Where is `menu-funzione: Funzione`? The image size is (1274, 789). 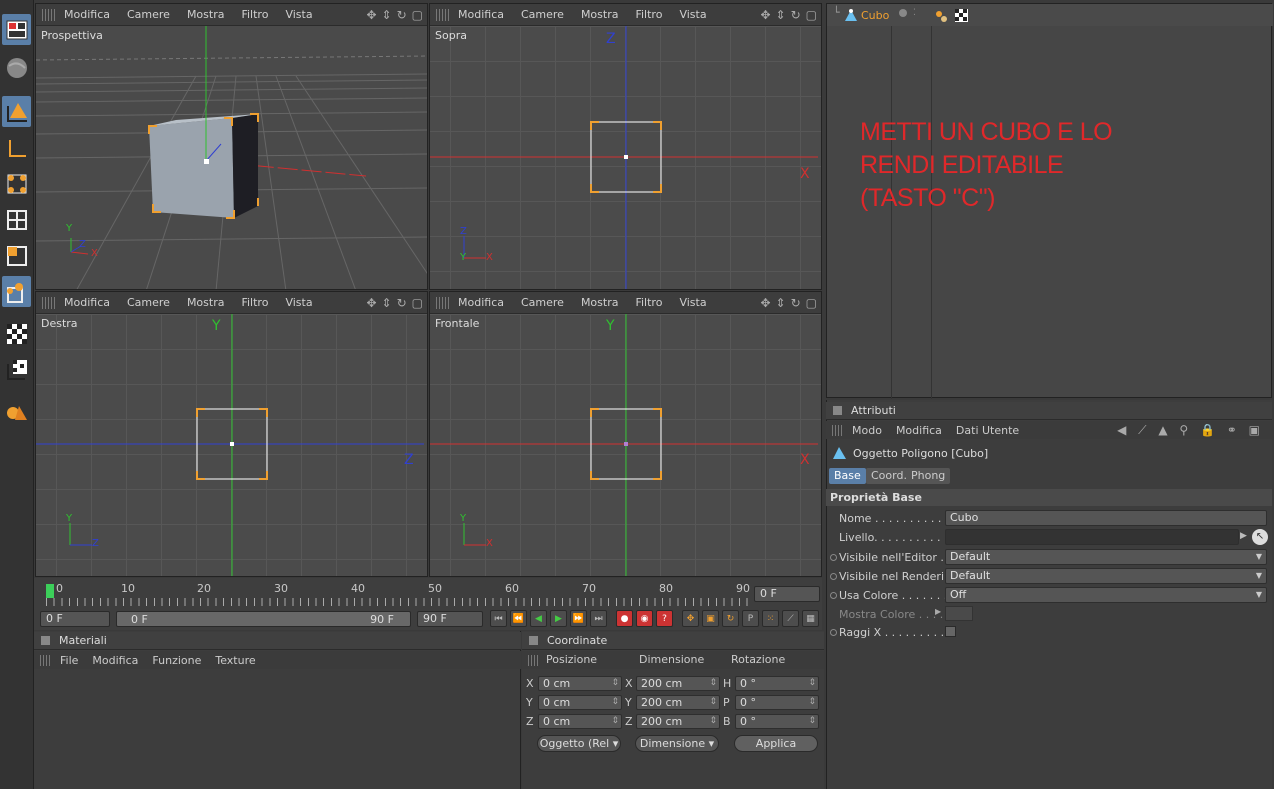 menu-funzione: Funzione is located at coordinates (176, 660).